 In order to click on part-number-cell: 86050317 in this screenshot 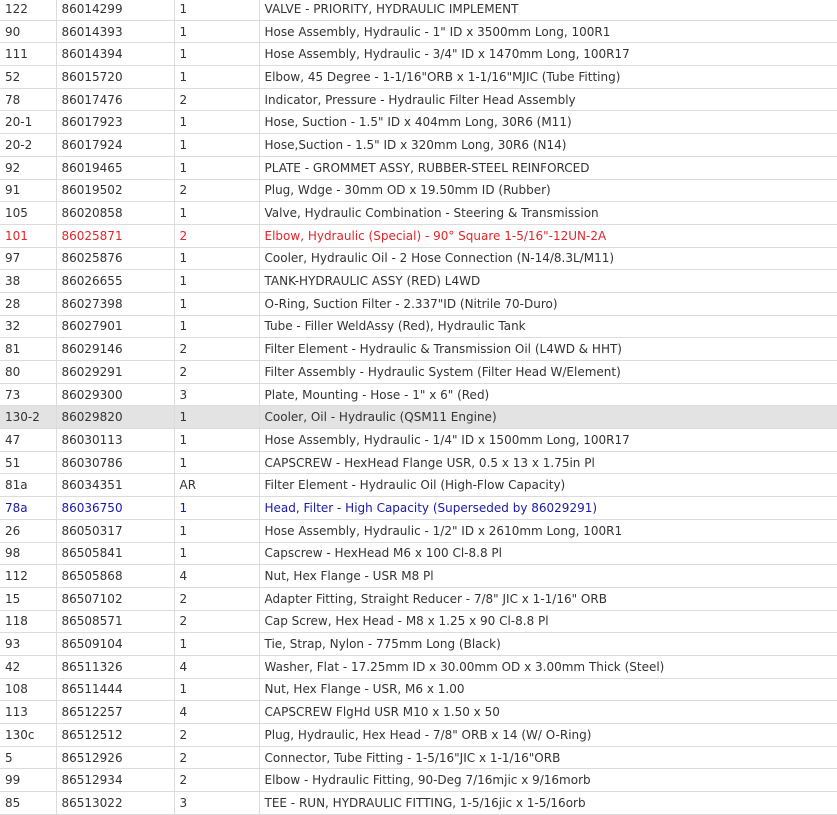, I will do `click(115, 531)`.